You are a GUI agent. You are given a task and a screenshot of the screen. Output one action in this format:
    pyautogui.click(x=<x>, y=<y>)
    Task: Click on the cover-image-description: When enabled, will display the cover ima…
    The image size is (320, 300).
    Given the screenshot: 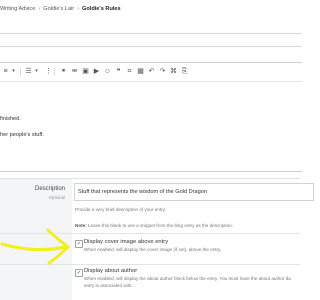 What is the action you would take?
    pyautogui.click(x=153, y=249)
    